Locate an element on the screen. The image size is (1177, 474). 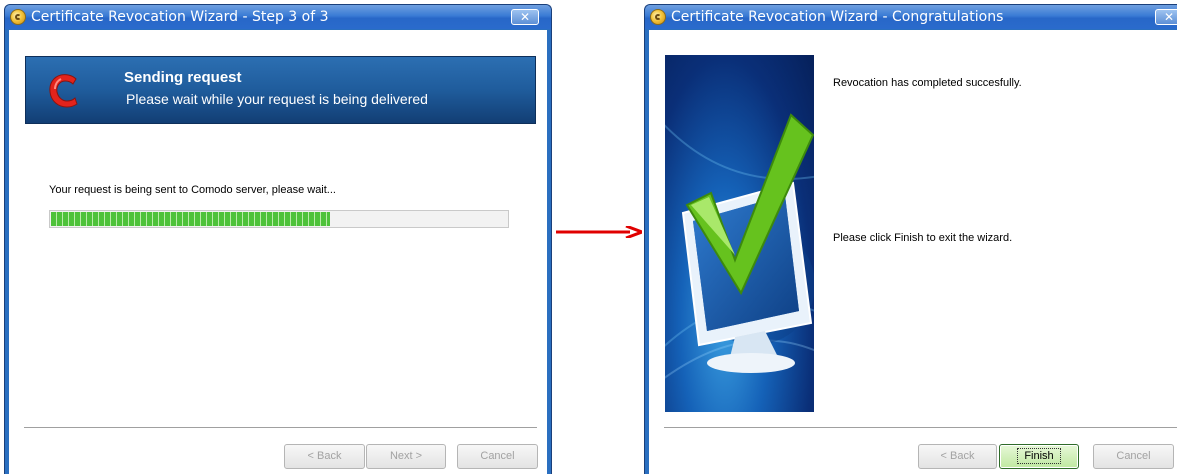
banner-title: Sending request is located at coordinates (183, 77).